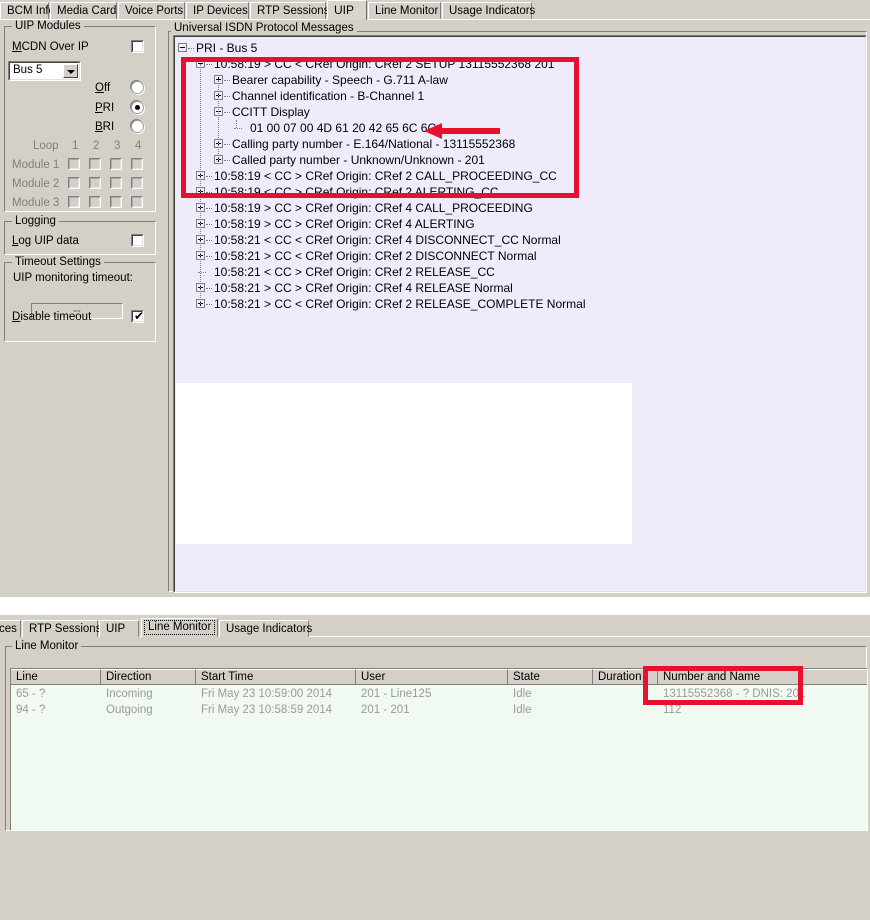 The height and width of the screenshot is (920, 870). What do you see at coordinates (74, 202) in the screenshot?
I see `module-3-loop-1-checkbox` at bounding box center [74, 202].